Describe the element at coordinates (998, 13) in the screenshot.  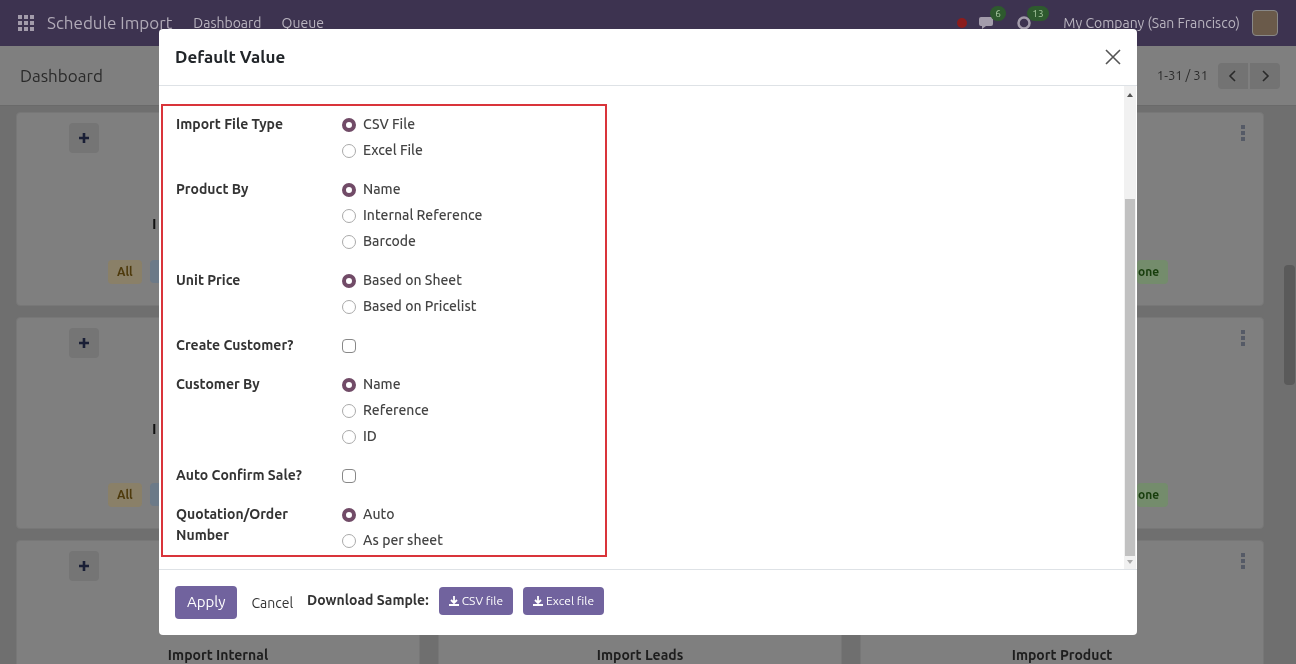
I see `message-count: 6` at that location.